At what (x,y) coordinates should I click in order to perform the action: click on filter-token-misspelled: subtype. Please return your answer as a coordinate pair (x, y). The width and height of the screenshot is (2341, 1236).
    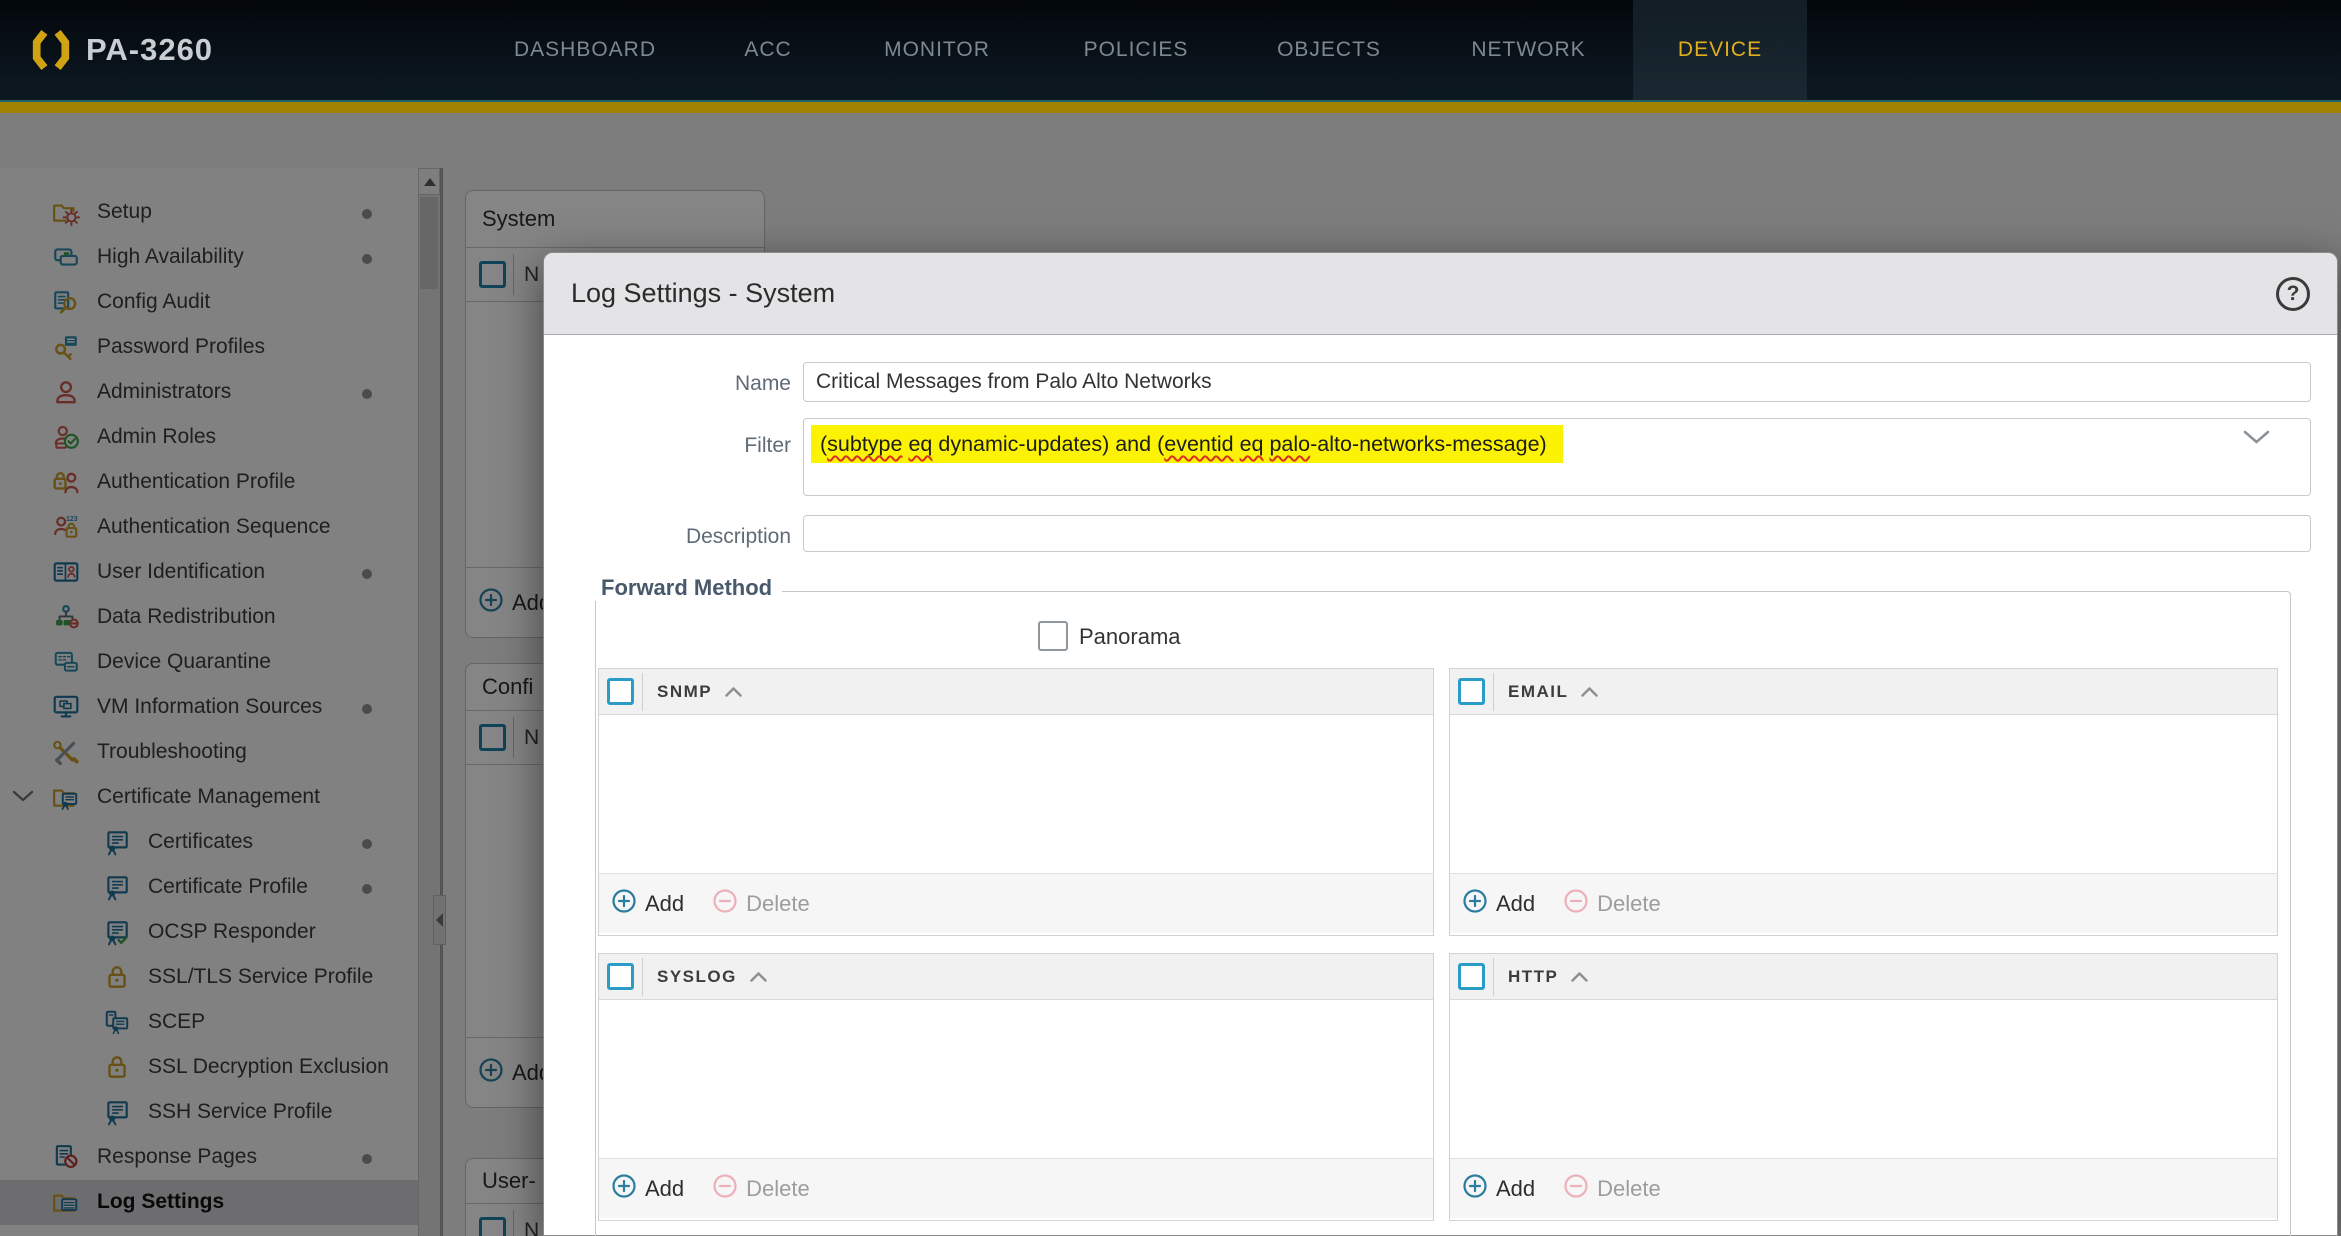
    Looking at the image, I should click on (865, 444).